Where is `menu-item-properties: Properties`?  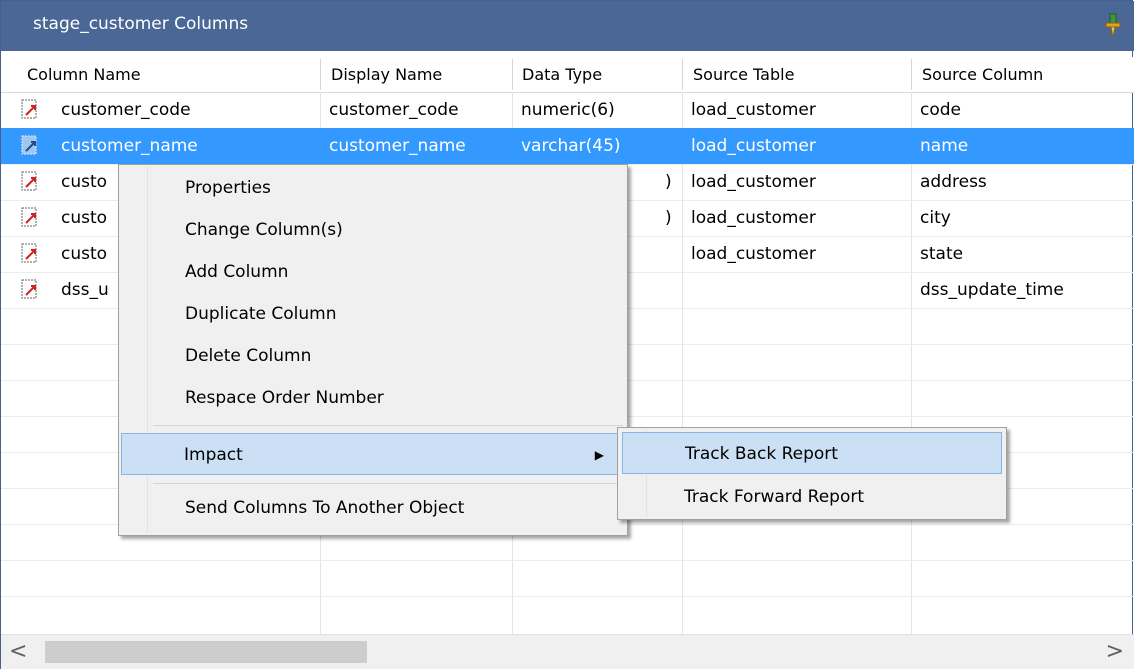
menu-item-properties: Properties is located at coordinates (373, 188).